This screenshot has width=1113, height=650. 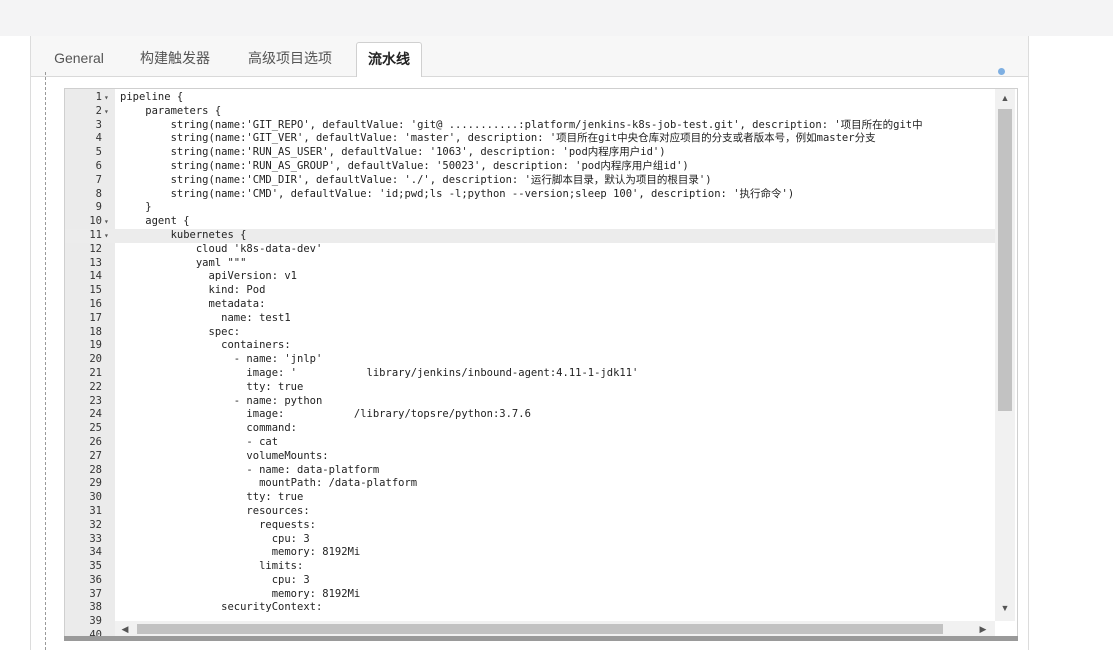 What do you see at coordinates (530, 484) in the screenshot?
I see `code-line: 29 mountPath: /data-platform` at bounding box center [530, 484].